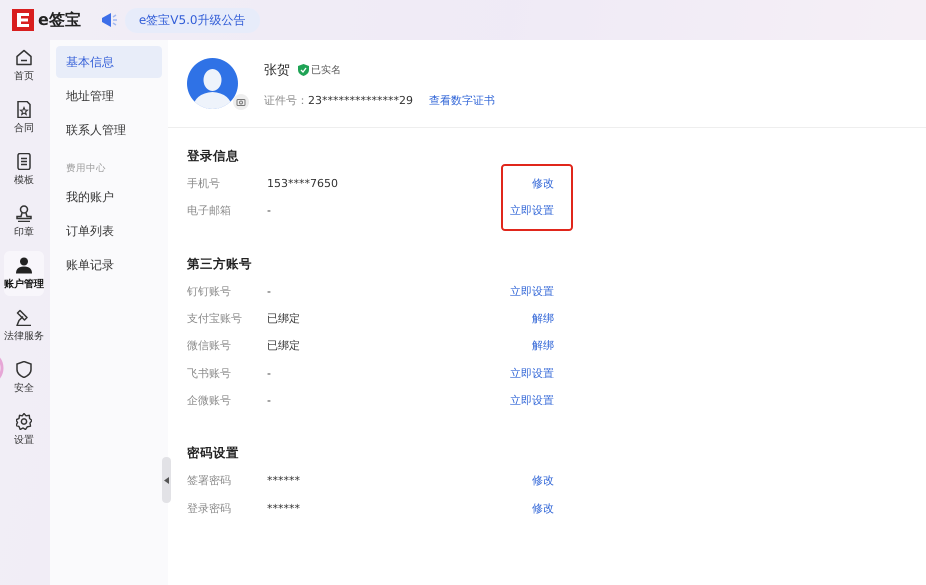 The height and width of the screenshot is (585, 926). What do you see at coordinates (213, 453) in the screenshot?
I see `section-title: 密码设置` at bounding box center [213, 453].